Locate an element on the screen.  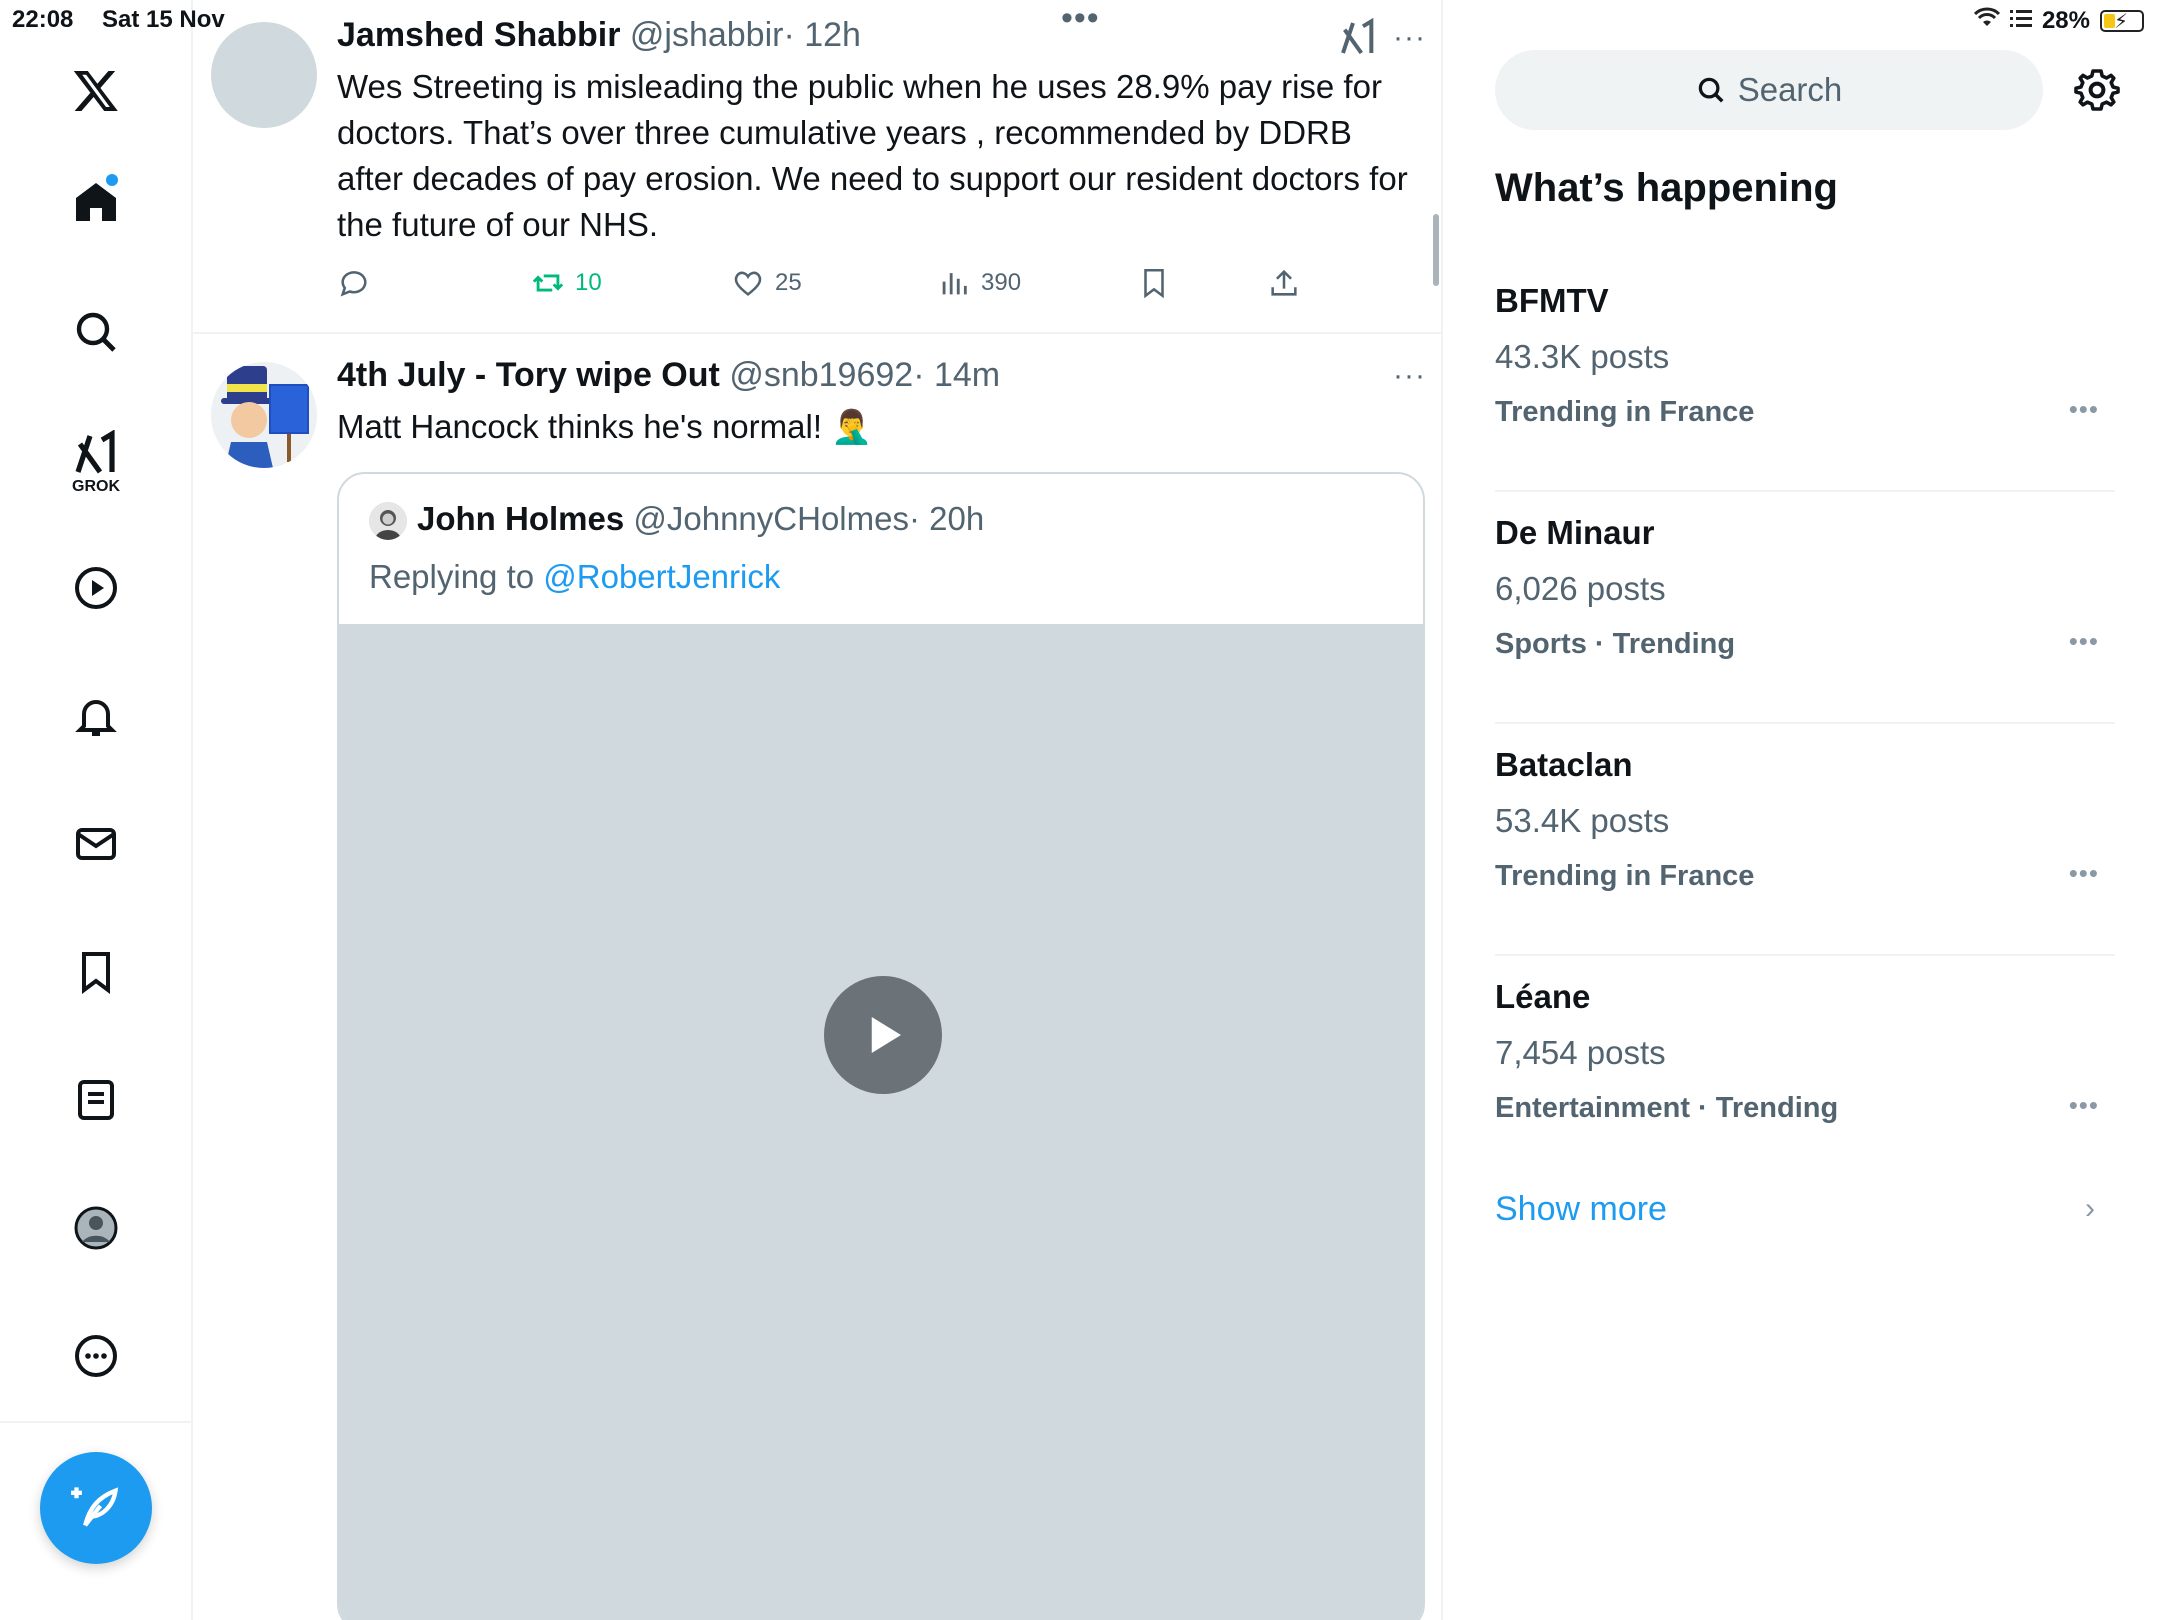
grok-label: GROK is located at coordinates (96, 486).